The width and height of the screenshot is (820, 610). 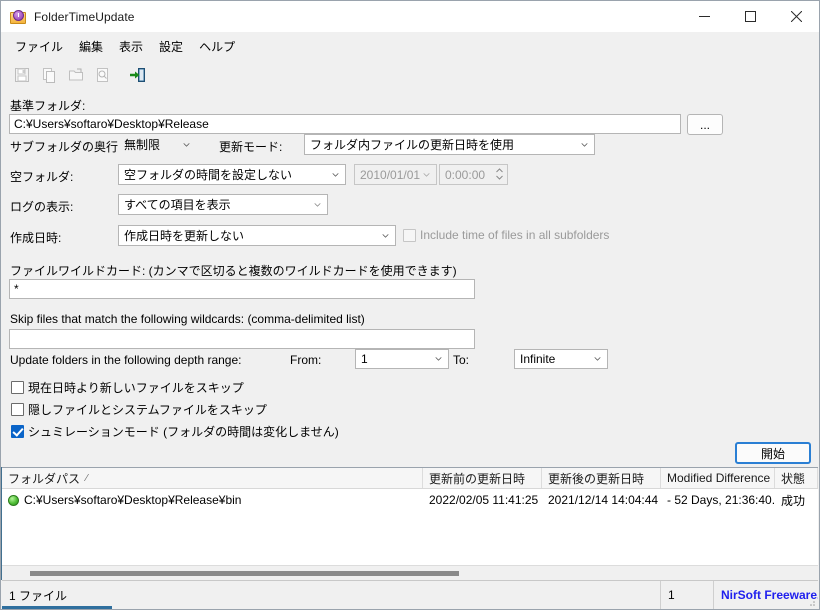 What do you see at coordinates (84, 16) in the screenshot?
I see `window-title: FolderTimeUpdate` at bounding box center [84, 16].